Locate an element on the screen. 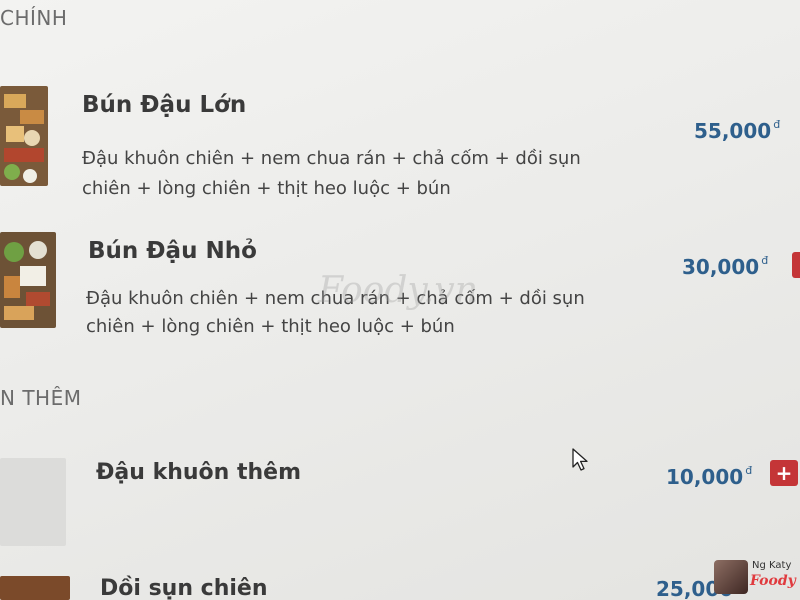 The image size is (800, 600). photo-credit-badge: Ng Katy Foody is located at coordinates (756, 578).